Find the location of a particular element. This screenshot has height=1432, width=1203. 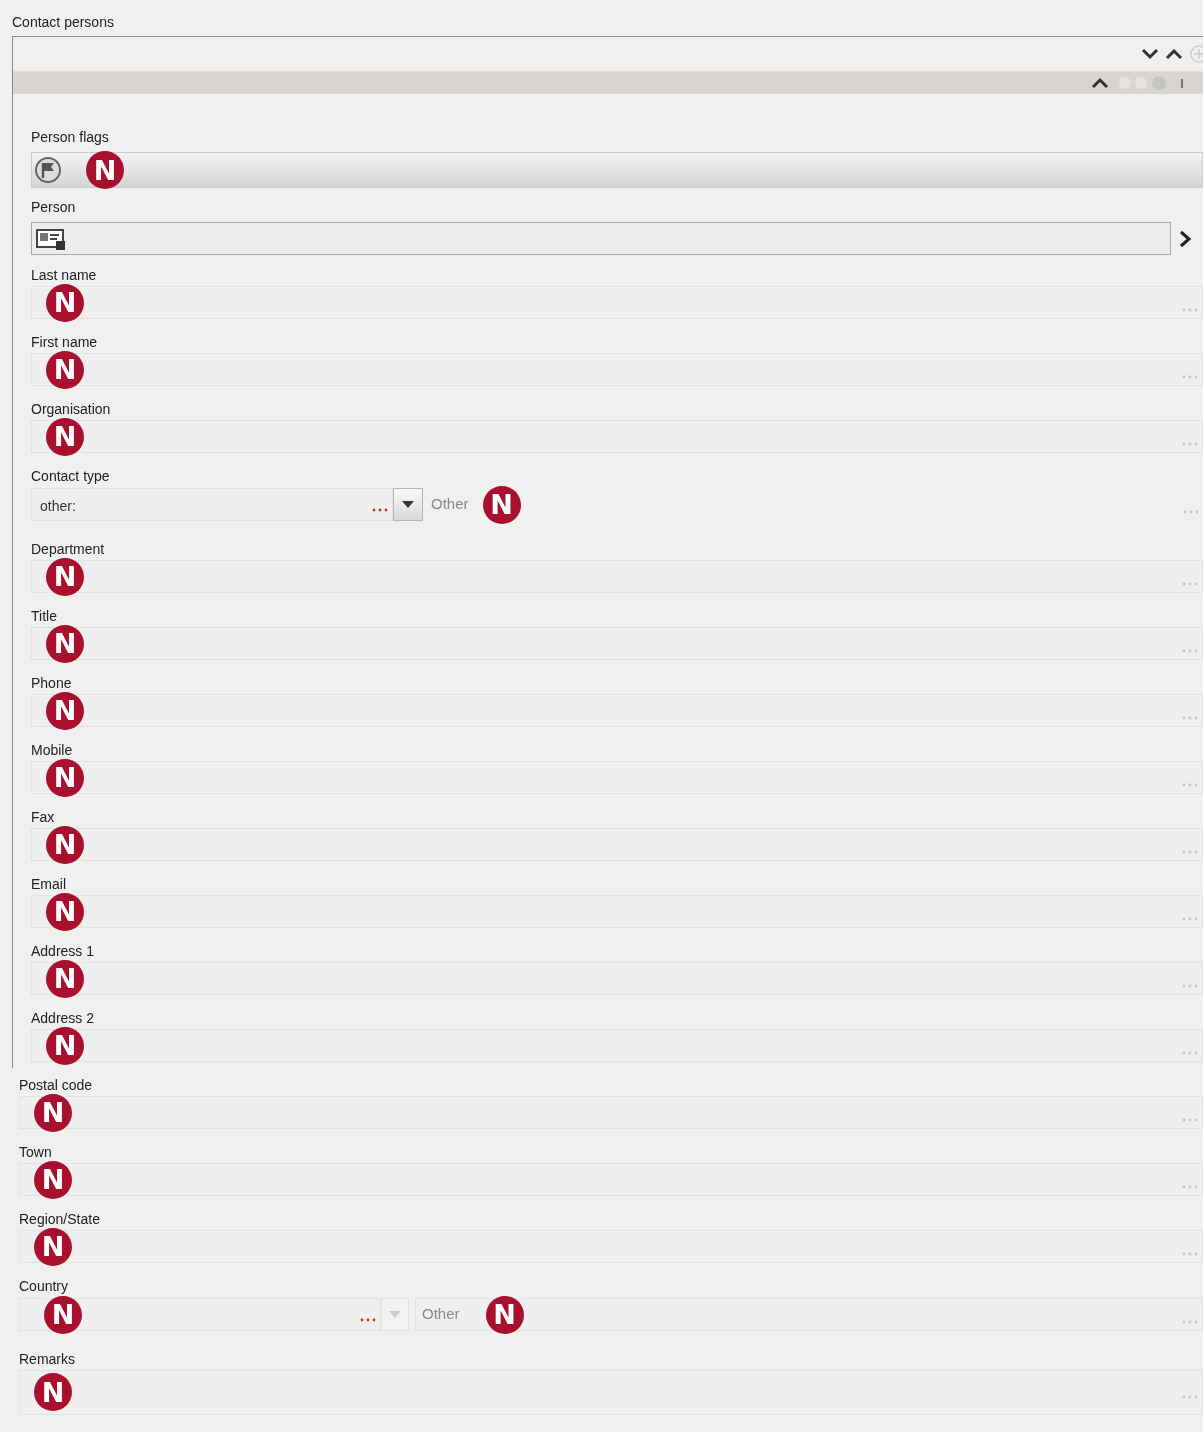

field-label: Address 2 is located at coordinates (63, 1018).